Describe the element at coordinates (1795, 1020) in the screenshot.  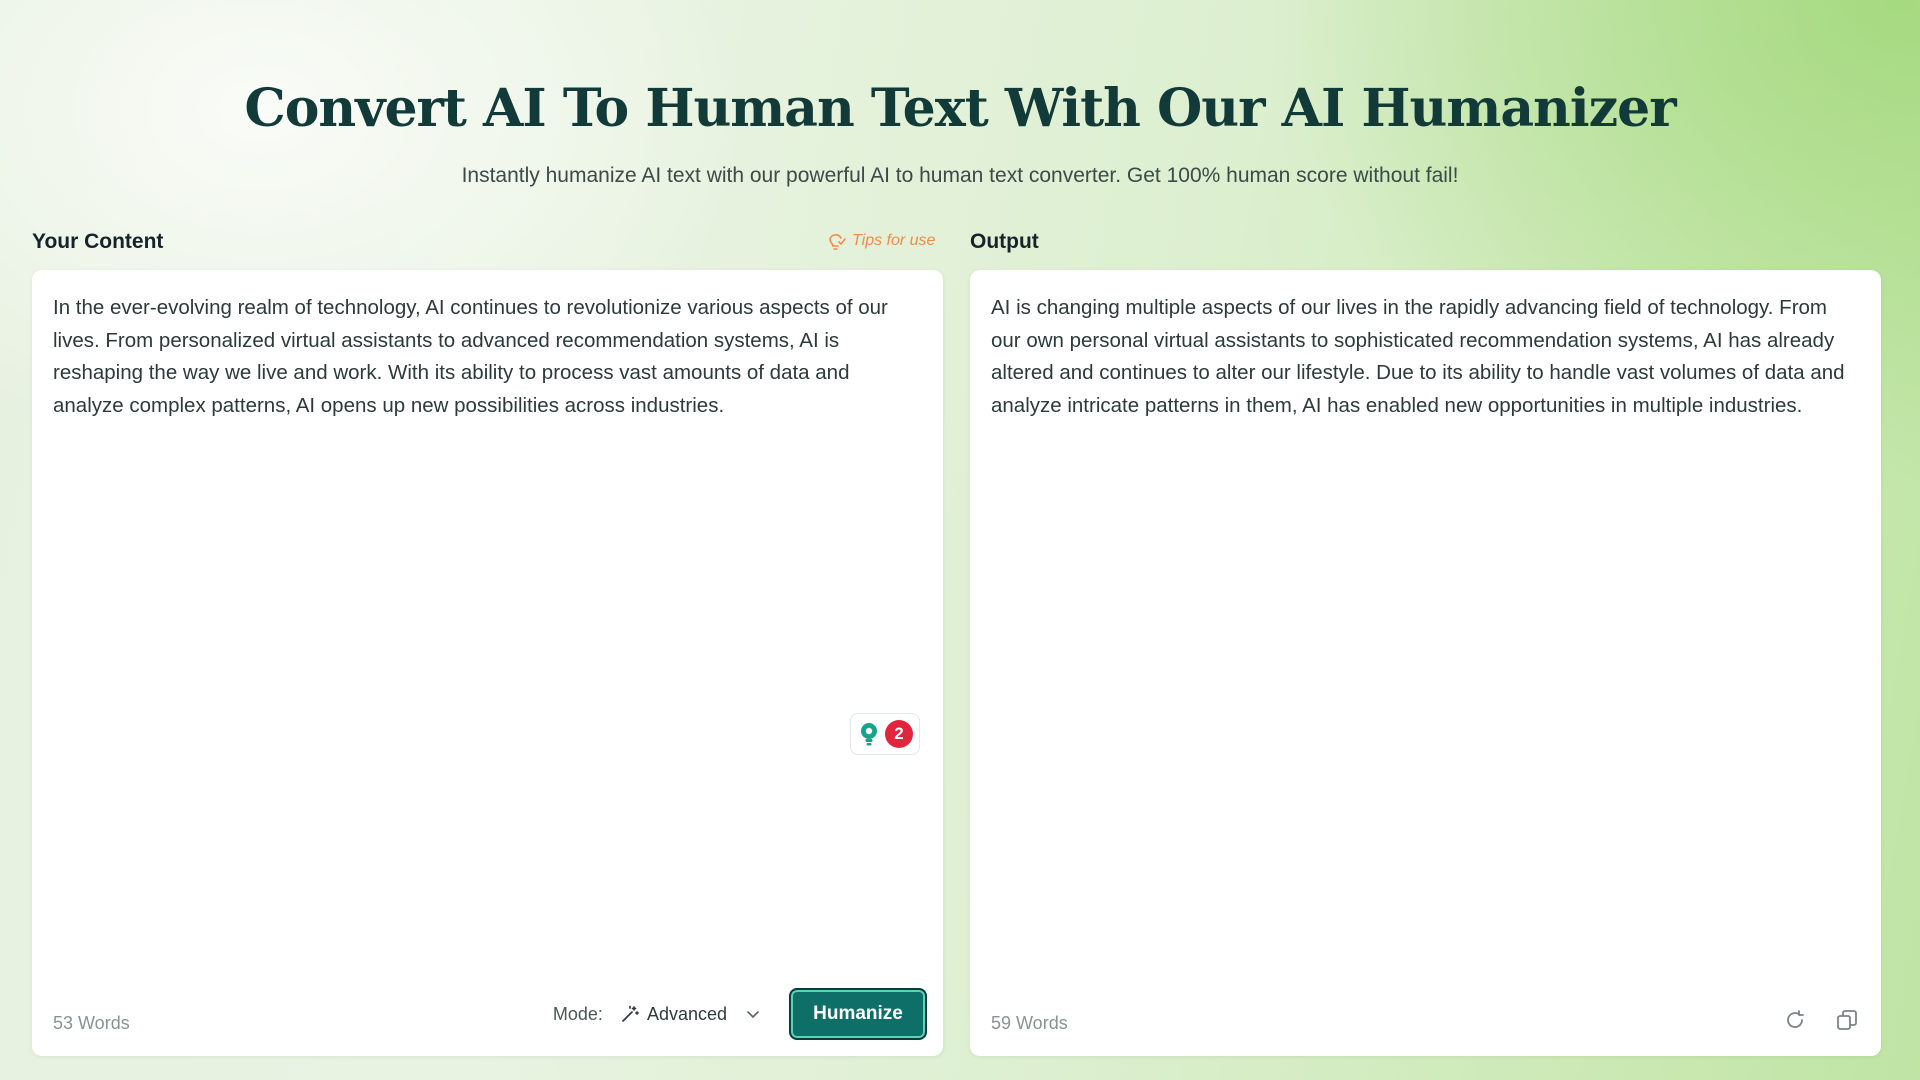
I see `refresh-icon` at that location.